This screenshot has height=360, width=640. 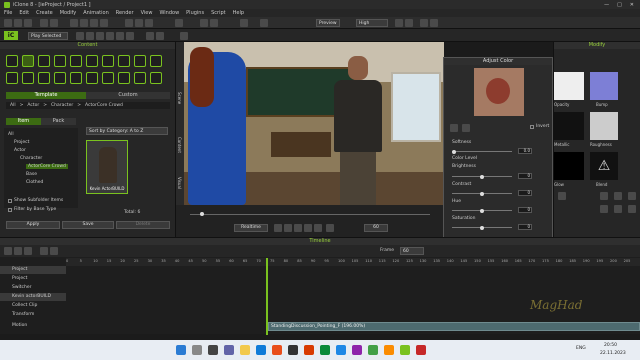 I want to click on tree-item-actorcore-crowd: ActorCore Crowd, so click(x=47, y=166).